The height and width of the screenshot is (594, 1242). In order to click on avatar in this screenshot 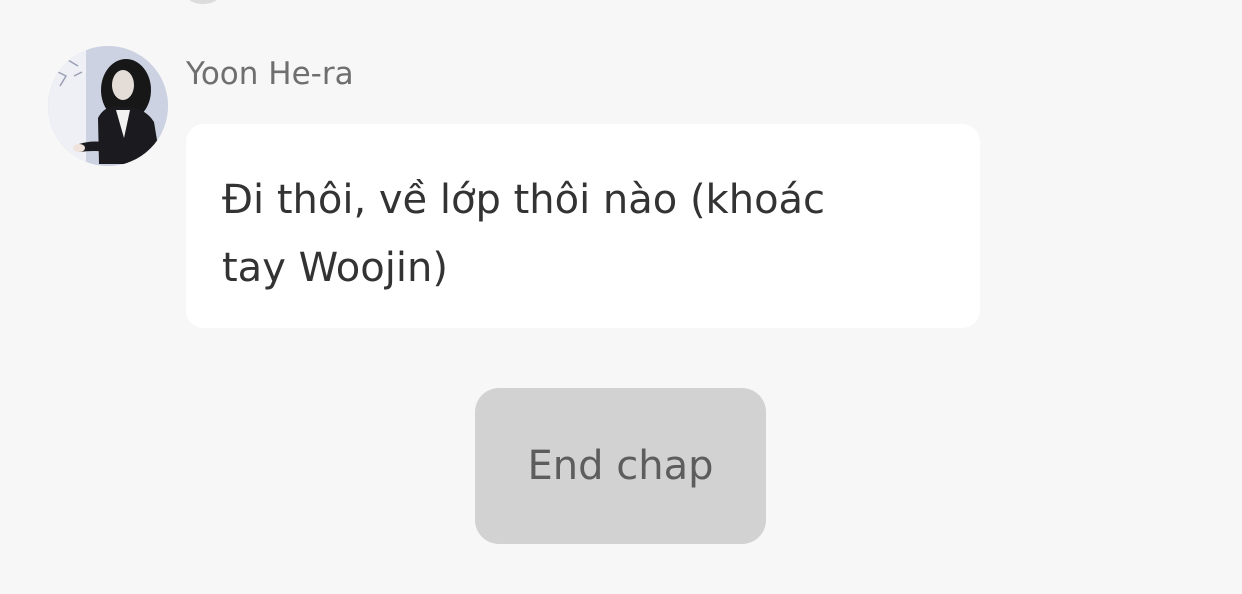, I will do `click(108, 106)`.